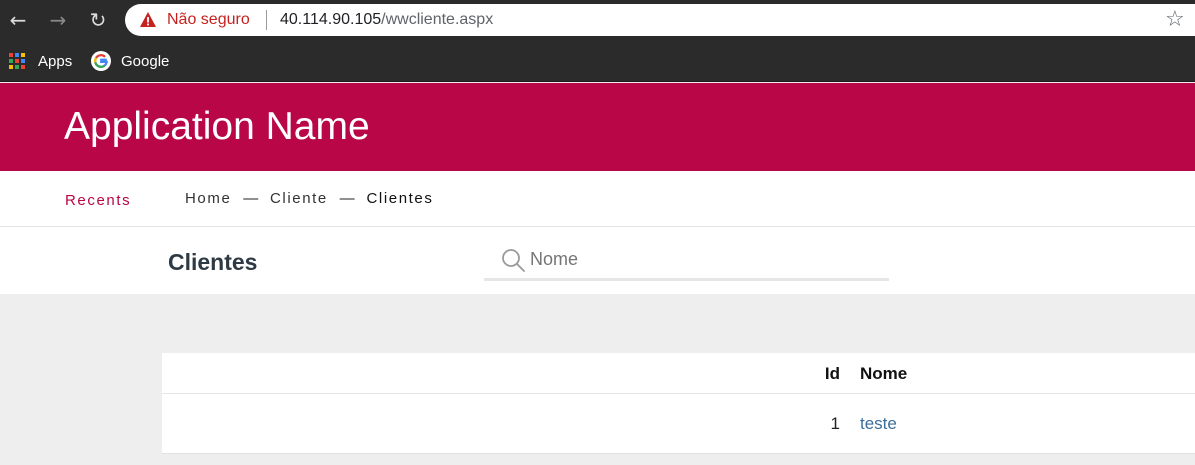  I want to click on url-path: /wwcliente.aspx, so click(437, 19).